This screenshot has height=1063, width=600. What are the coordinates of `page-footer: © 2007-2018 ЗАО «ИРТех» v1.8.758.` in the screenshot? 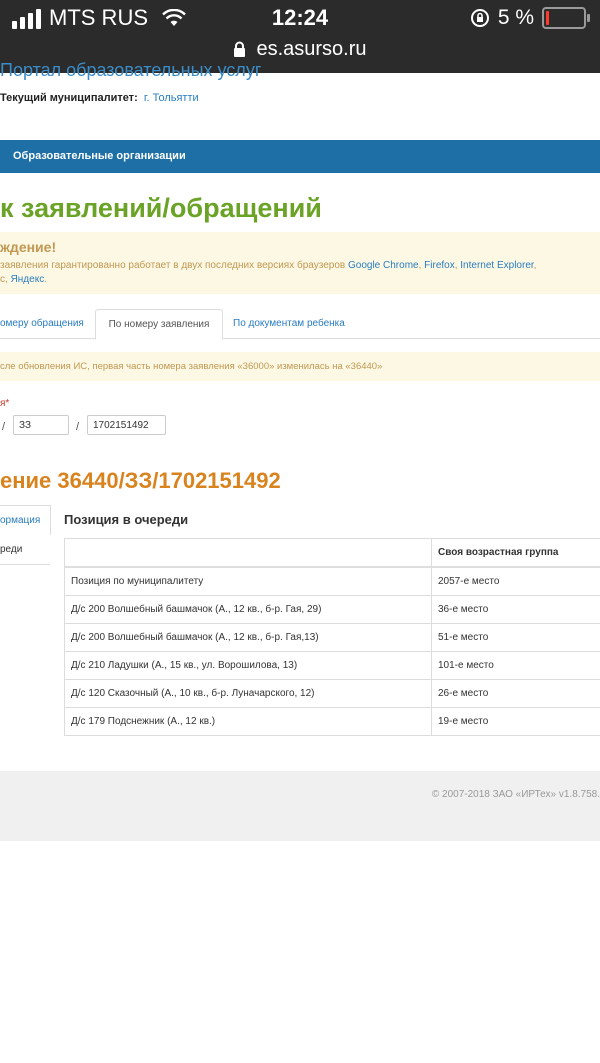 It's located at (300, 806).